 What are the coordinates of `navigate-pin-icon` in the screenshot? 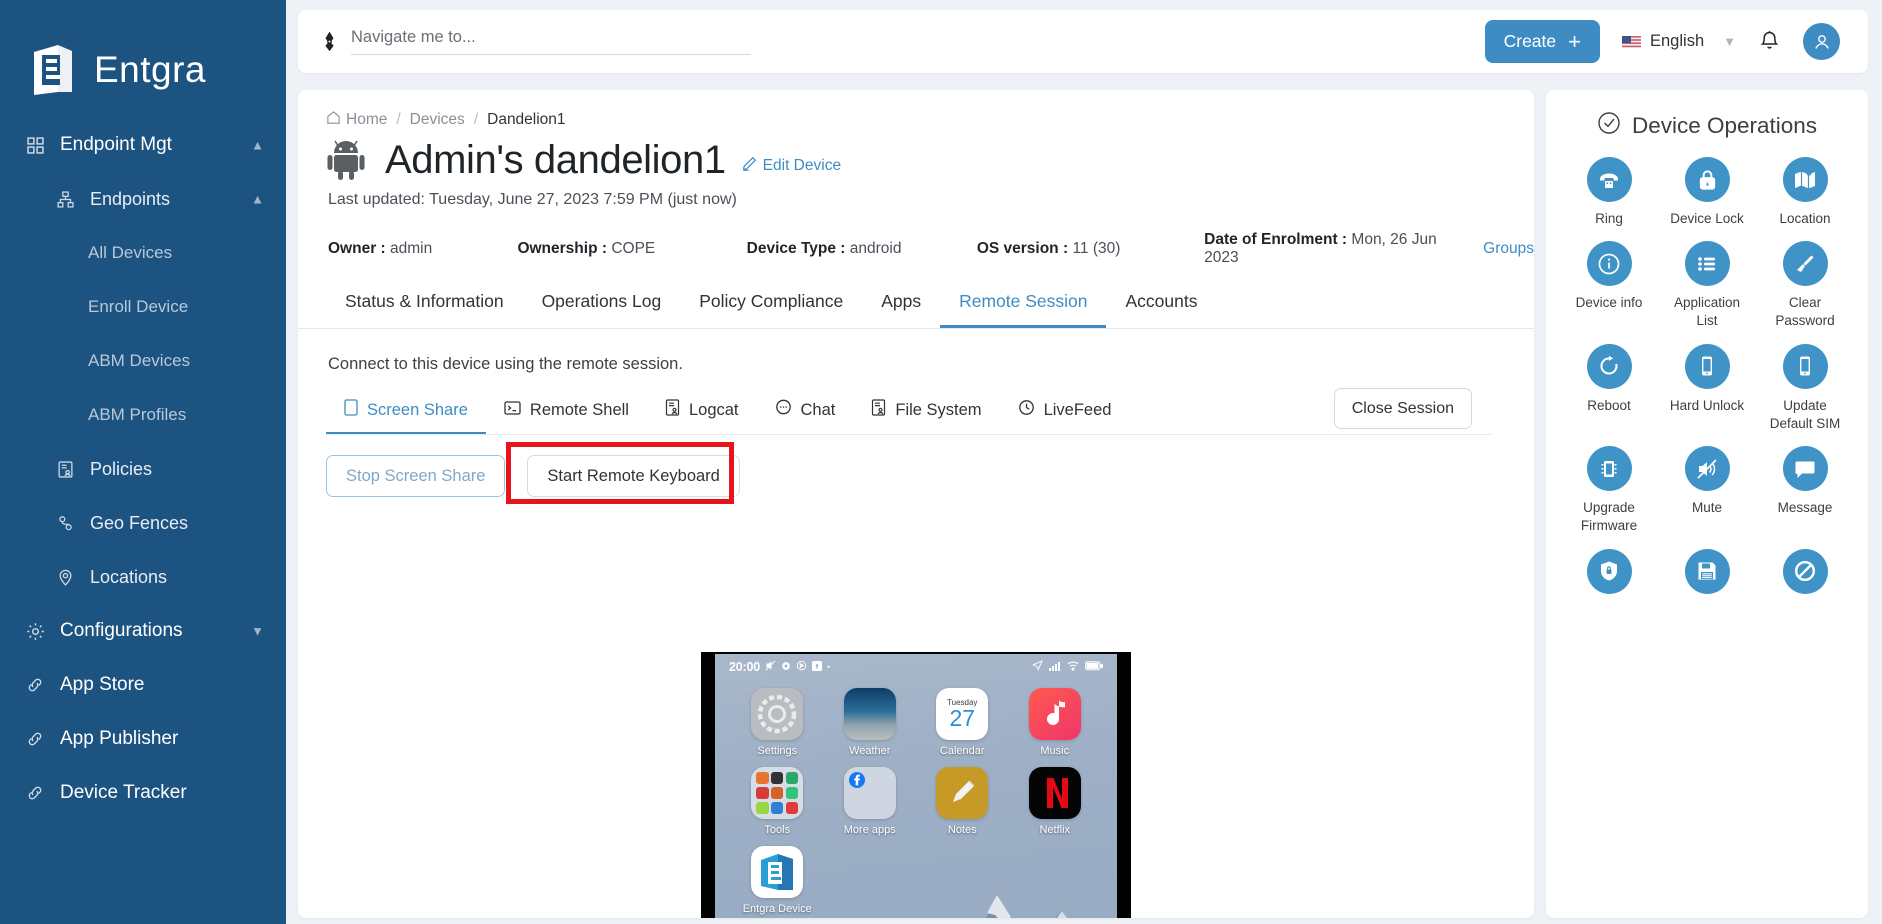 It's located at (329, 41).